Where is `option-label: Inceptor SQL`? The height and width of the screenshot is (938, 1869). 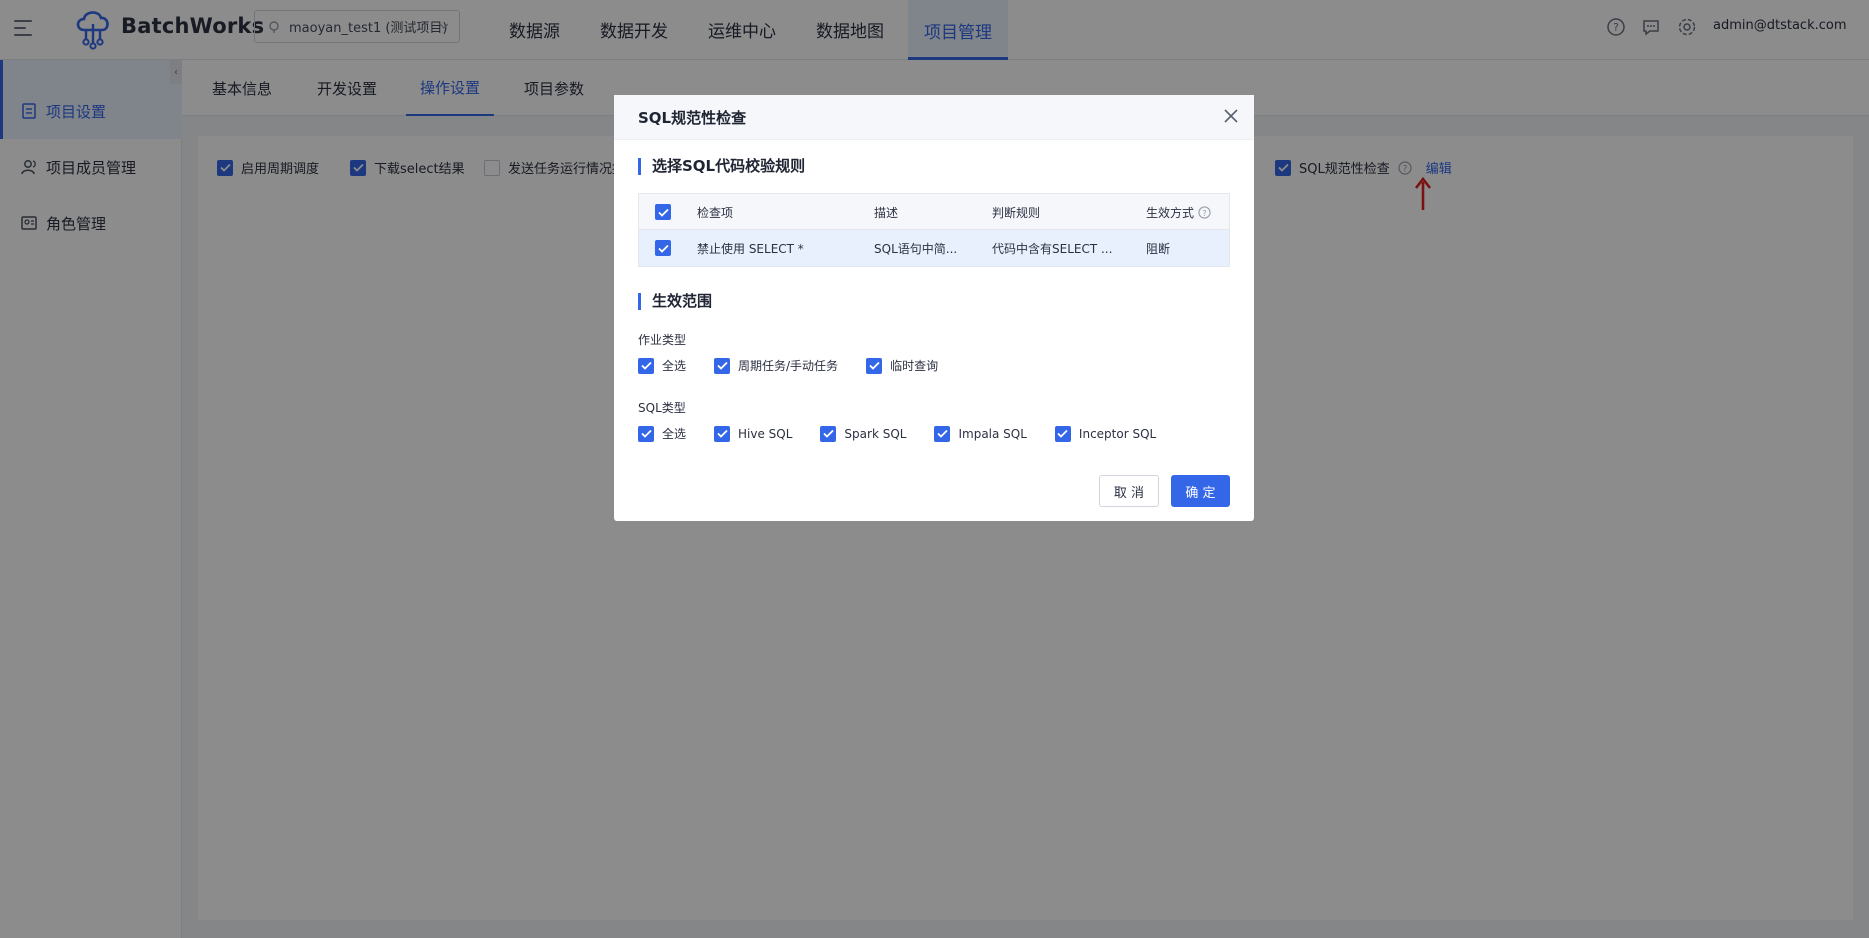 option-label: Inceptor SQL is located at coordinates (1117, 433).